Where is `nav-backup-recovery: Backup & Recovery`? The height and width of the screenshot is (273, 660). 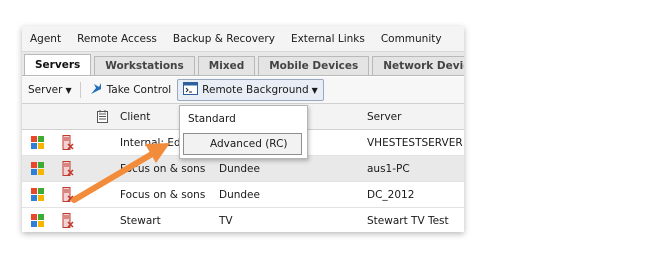
nav-backup-recovery: Backup & Recovery is located at coordinates (224, 39).